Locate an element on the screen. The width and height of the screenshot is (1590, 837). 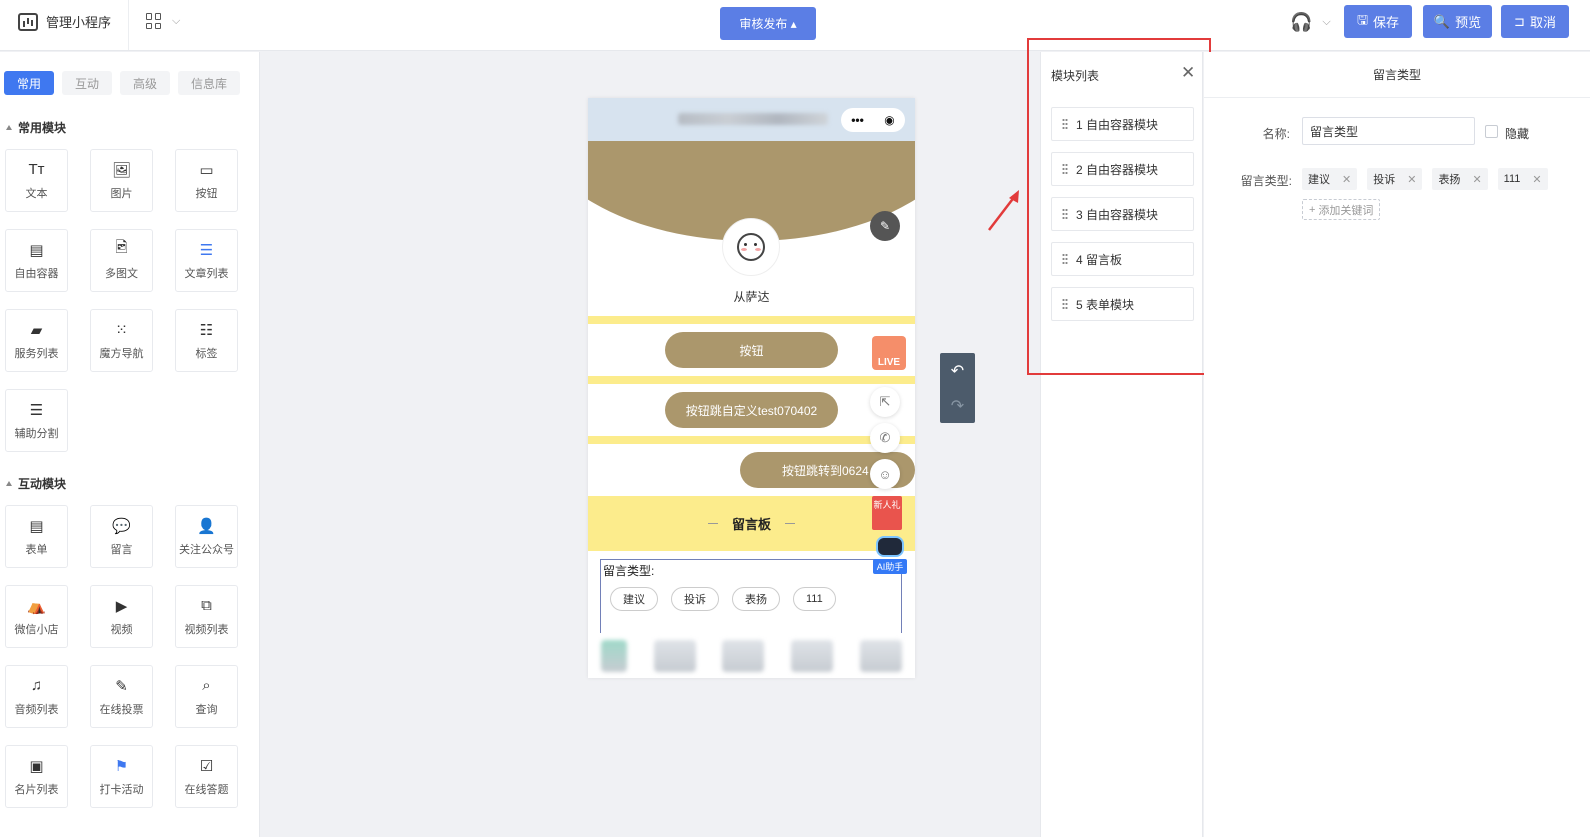
chip: 投诉 is located at coordinates (695, 599).